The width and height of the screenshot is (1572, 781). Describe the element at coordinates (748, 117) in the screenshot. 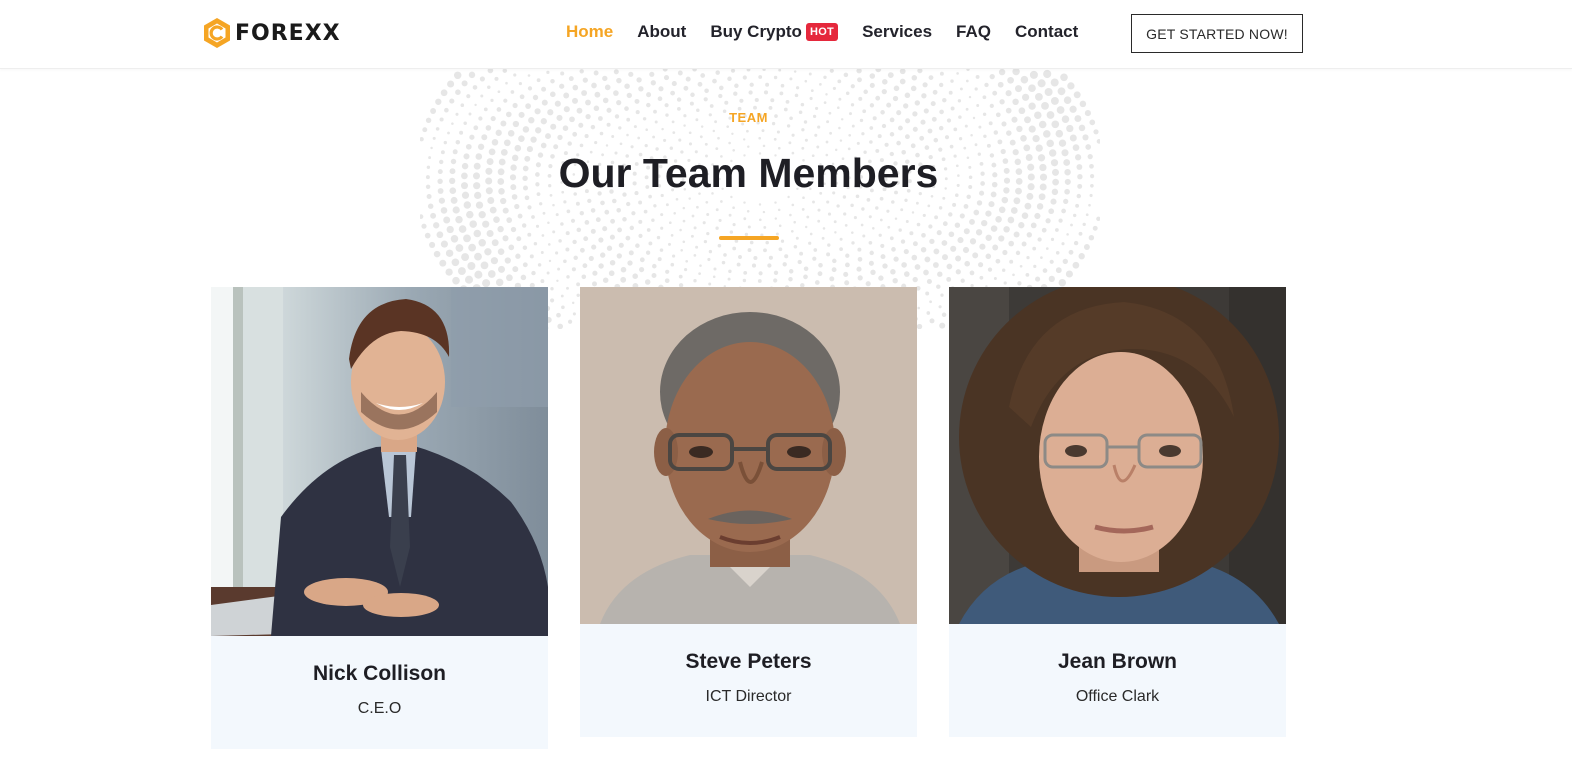

I see `section-eyebrow: TEAM` at that location.